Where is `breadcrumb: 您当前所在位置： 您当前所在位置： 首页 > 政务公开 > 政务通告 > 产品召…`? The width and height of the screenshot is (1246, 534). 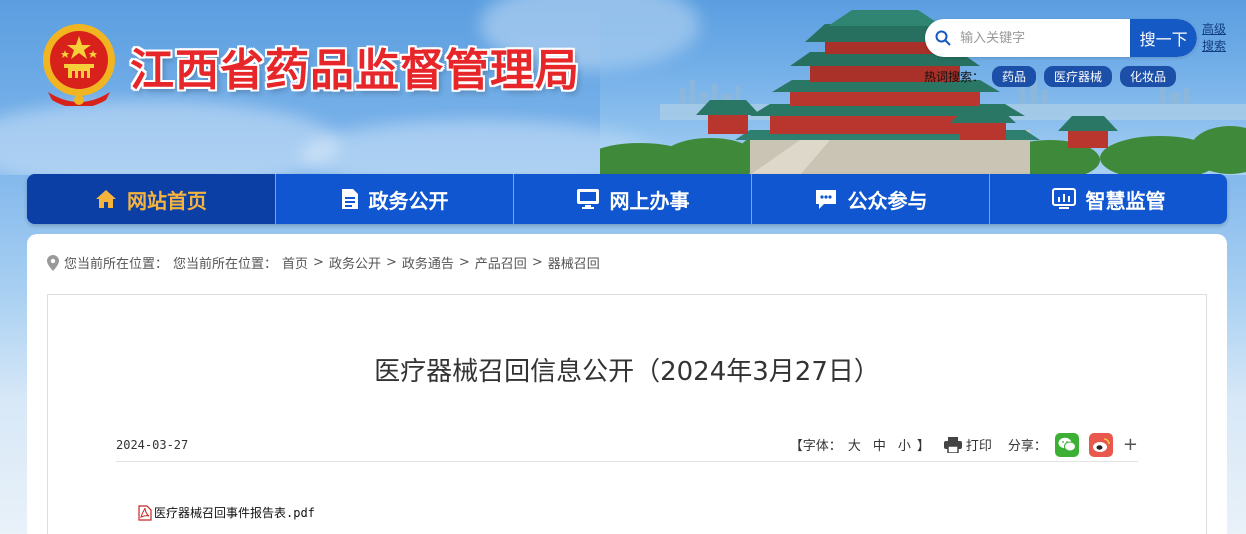 breadcrumb: 您当前所在位置： 您当前所在位置： 首页 > 政务公开 > 政务通告 > 产品召… is located at coordinates (323, 262).